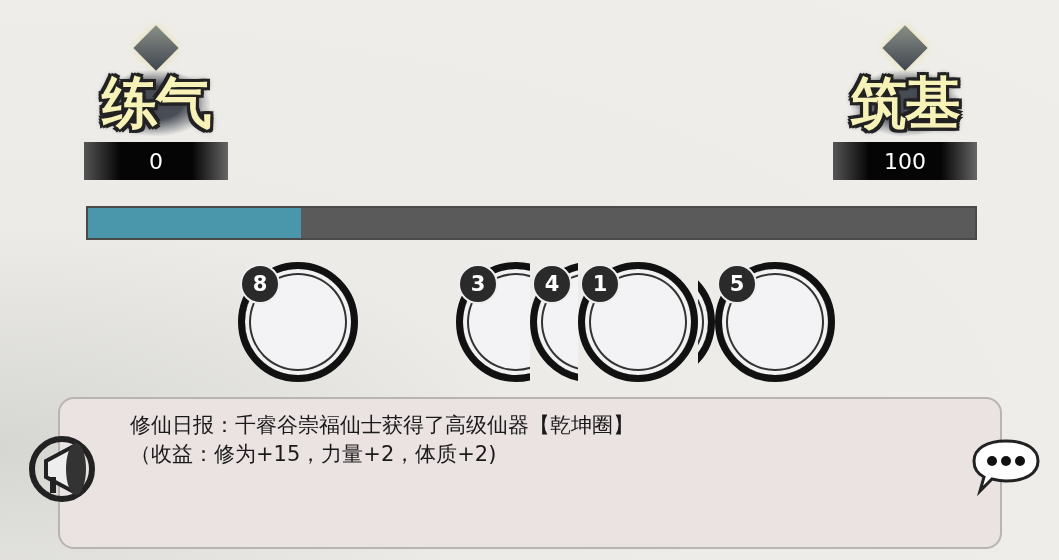 The image size is (1059, 560). I want to click on rank-badge: 8, so click(260, 284).